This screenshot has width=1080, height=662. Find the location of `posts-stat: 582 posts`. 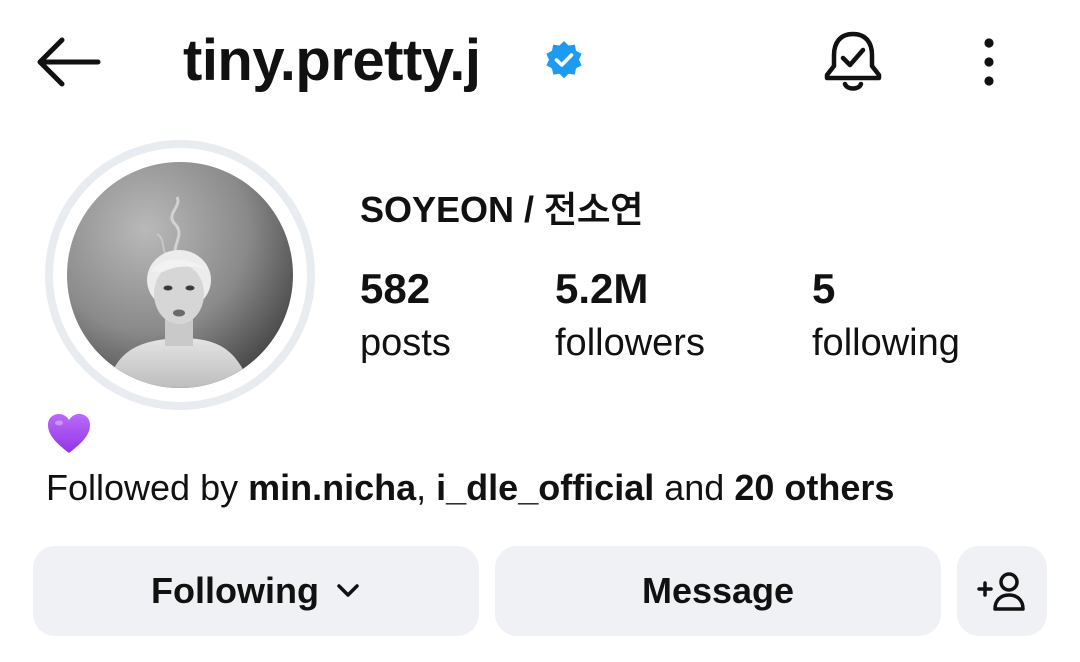

posts-stat: 582 posts is located at coordinates (405, 316).